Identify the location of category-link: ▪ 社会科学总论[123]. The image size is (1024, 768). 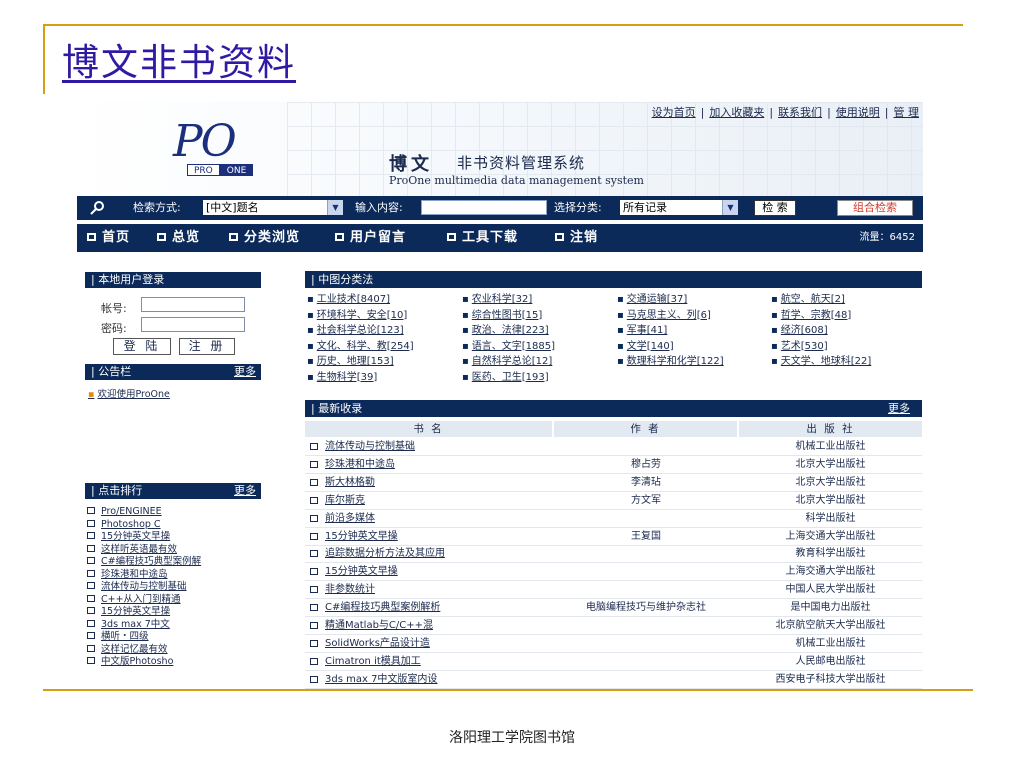
(355, 330).